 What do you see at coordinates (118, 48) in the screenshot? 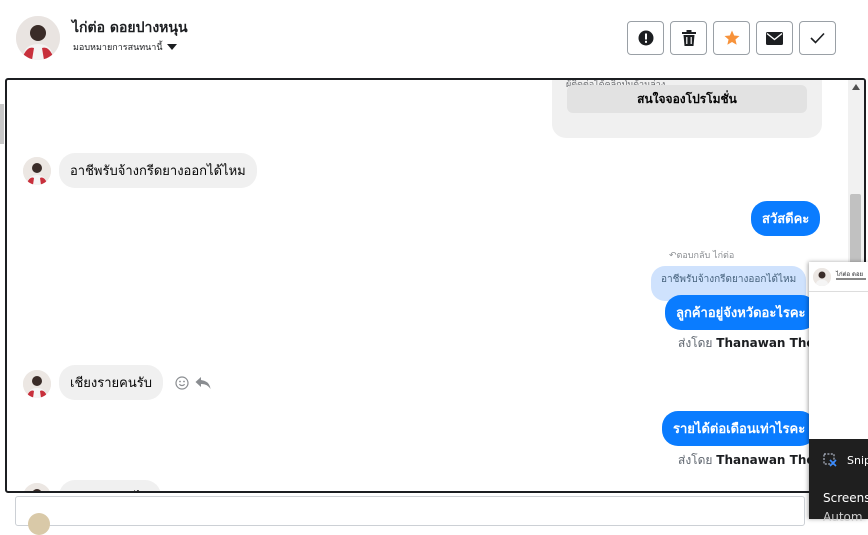
I see `assign-label: มอบหมายการสนทนานี้` at bounding box center [118, 48].